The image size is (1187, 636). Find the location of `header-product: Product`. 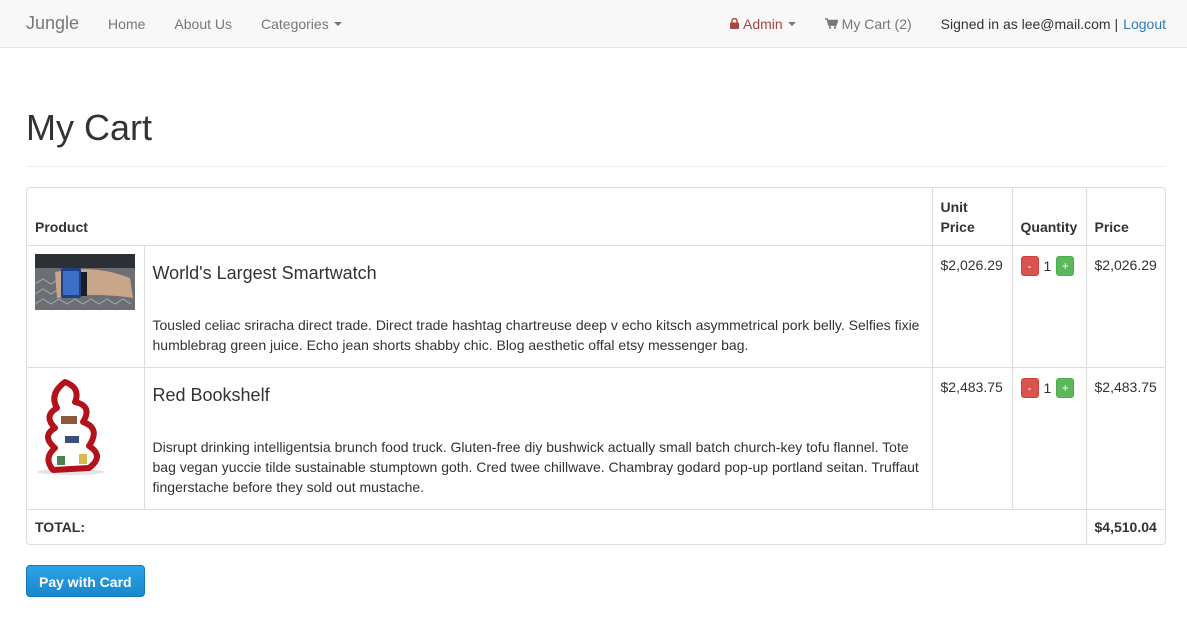

header-product: Product is located at coordinates (480, 217).